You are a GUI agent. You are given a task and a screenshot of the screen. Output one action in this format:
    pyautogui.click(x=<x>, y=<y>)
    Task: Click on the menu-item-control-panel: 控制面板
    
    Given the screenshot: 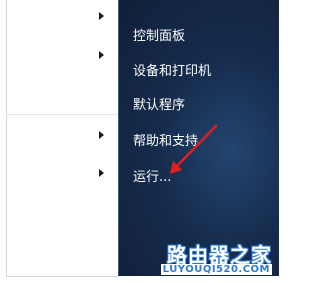 What is the action you would take?
    pyautogui.click(x=159, y=37)
    